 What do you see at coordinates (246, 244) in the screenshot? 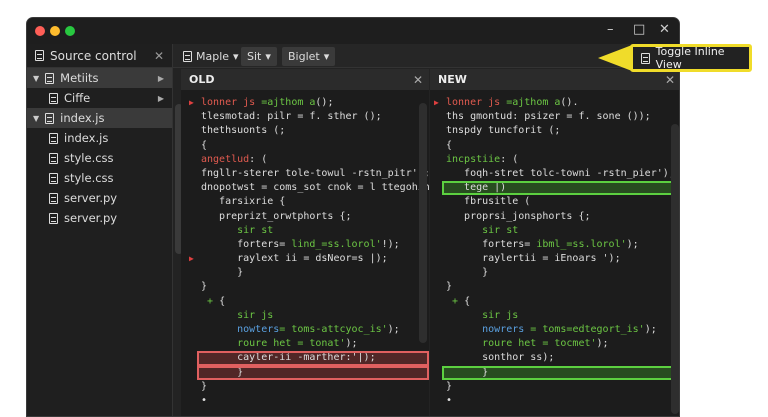
I see `code-token: forters=` at bounding box center [246, 244].